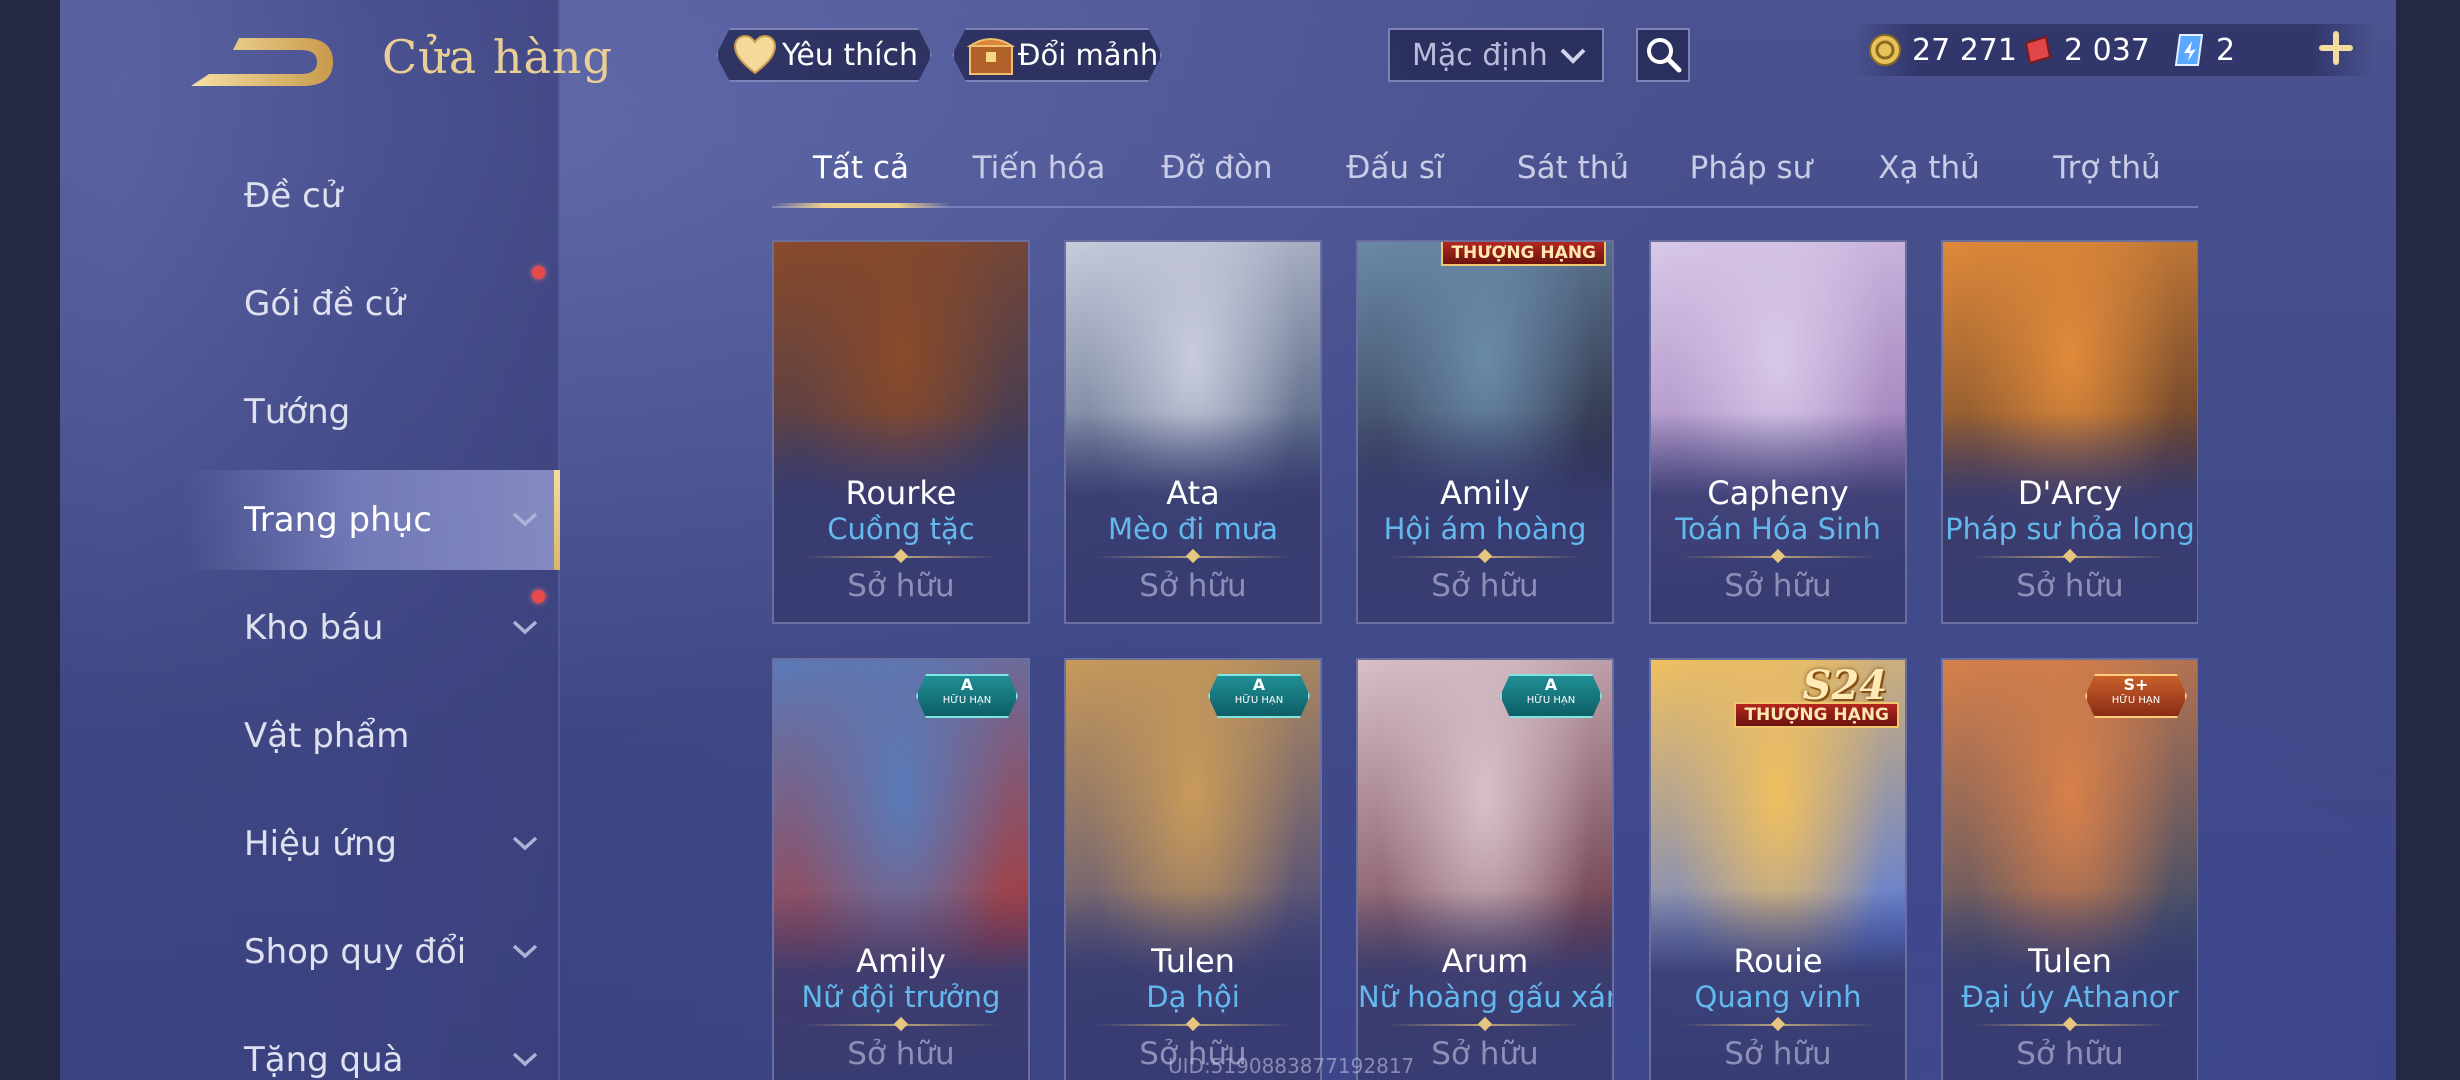  What do you see at coordinates (324, 304) in the screenshot?
I see `sidebar-item-label: Gói đề cử` at bounding box center [324, 304].